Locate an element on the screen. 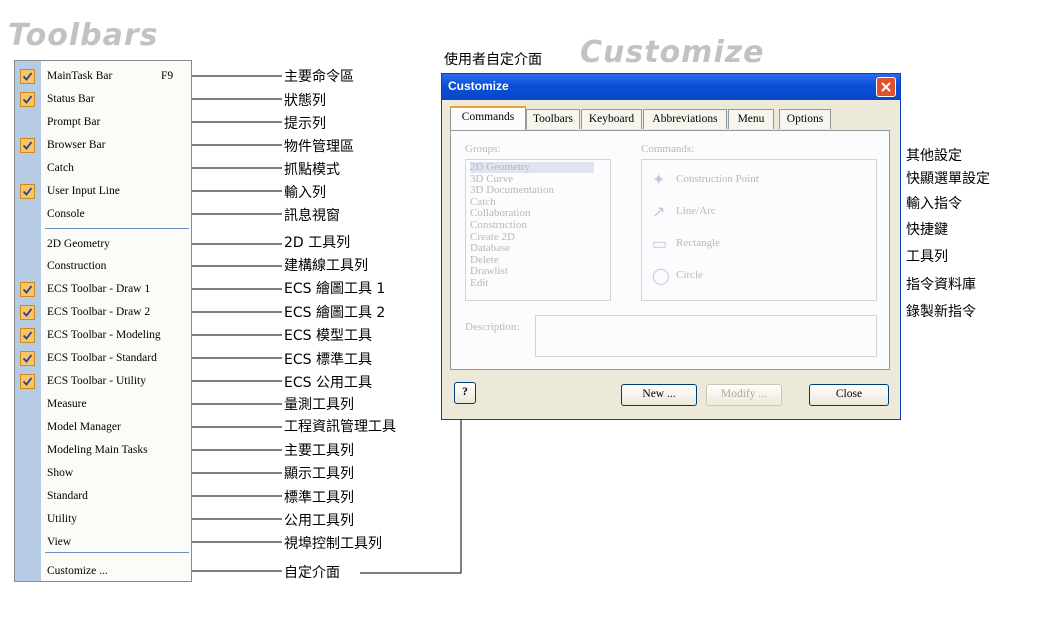  callout-label: 訊息視窗 is located at coordinates (312, 216).